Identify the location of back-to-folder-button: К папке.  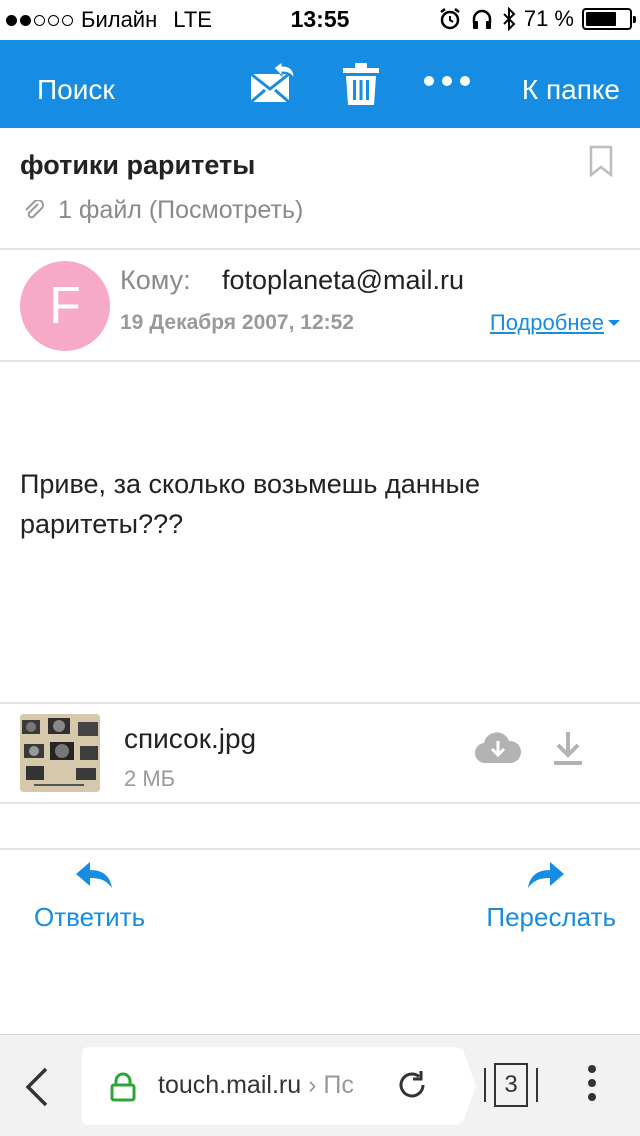
(571, 90).